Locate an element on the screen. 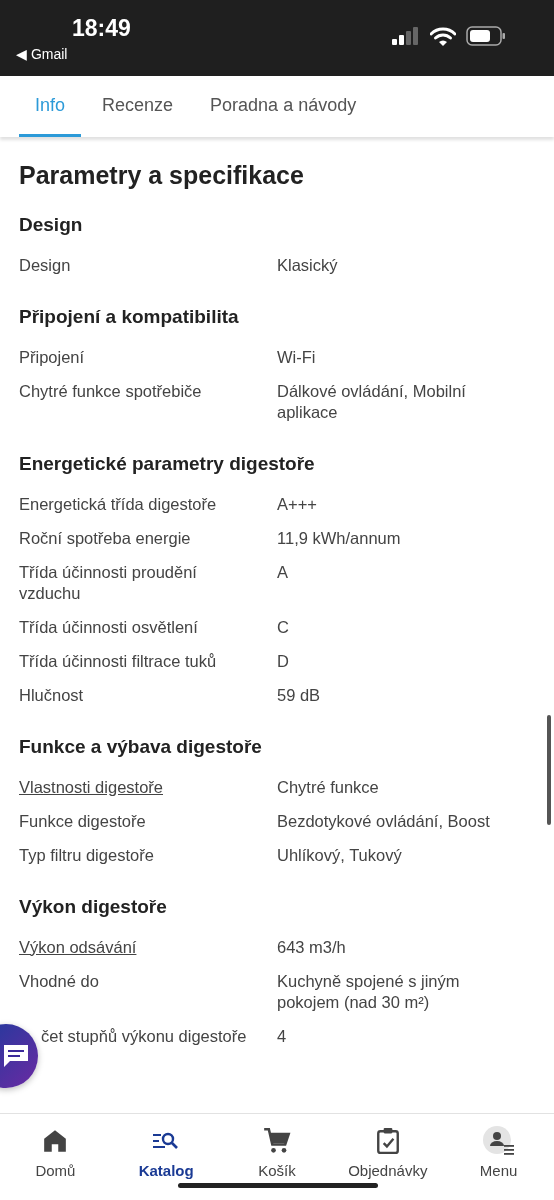 This screenshot has width=554, height=1200. chat-icon is located at coordinates (16, 1056).